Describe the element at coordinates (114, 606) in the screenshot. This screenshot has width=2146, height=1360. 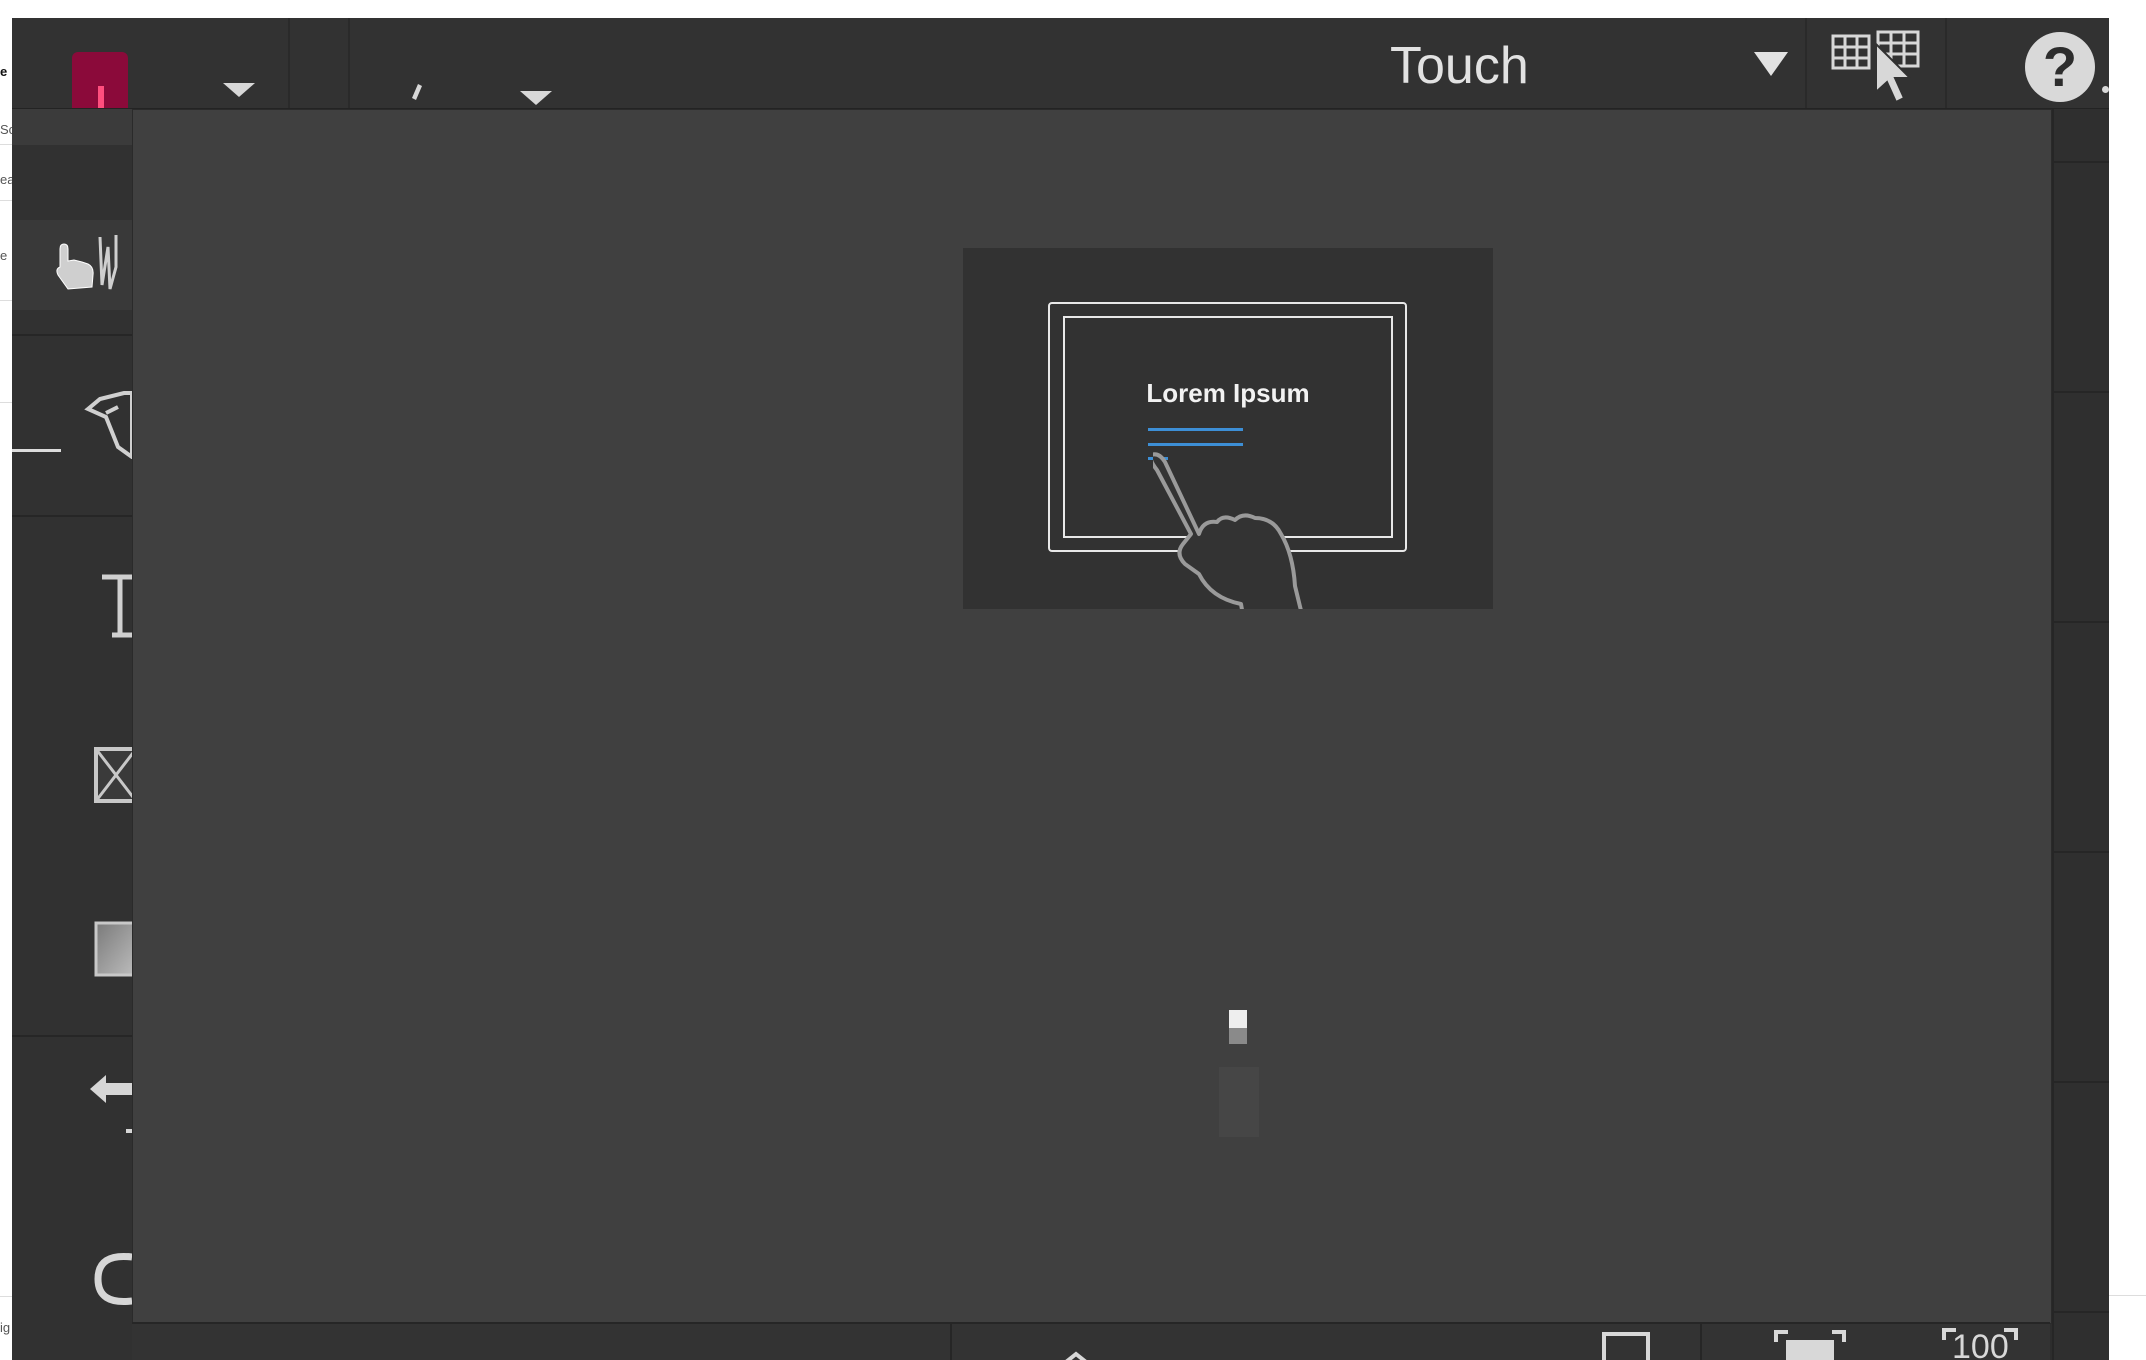
I see `type-tool-icon` at that location.